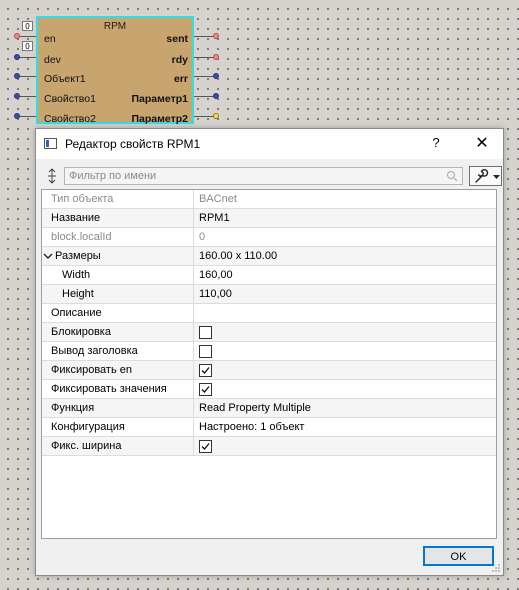 This screenshot has width=519, height=590. Describe the element at coordinates (50, 143) in the screenshot. I see `window-icon` at that location.